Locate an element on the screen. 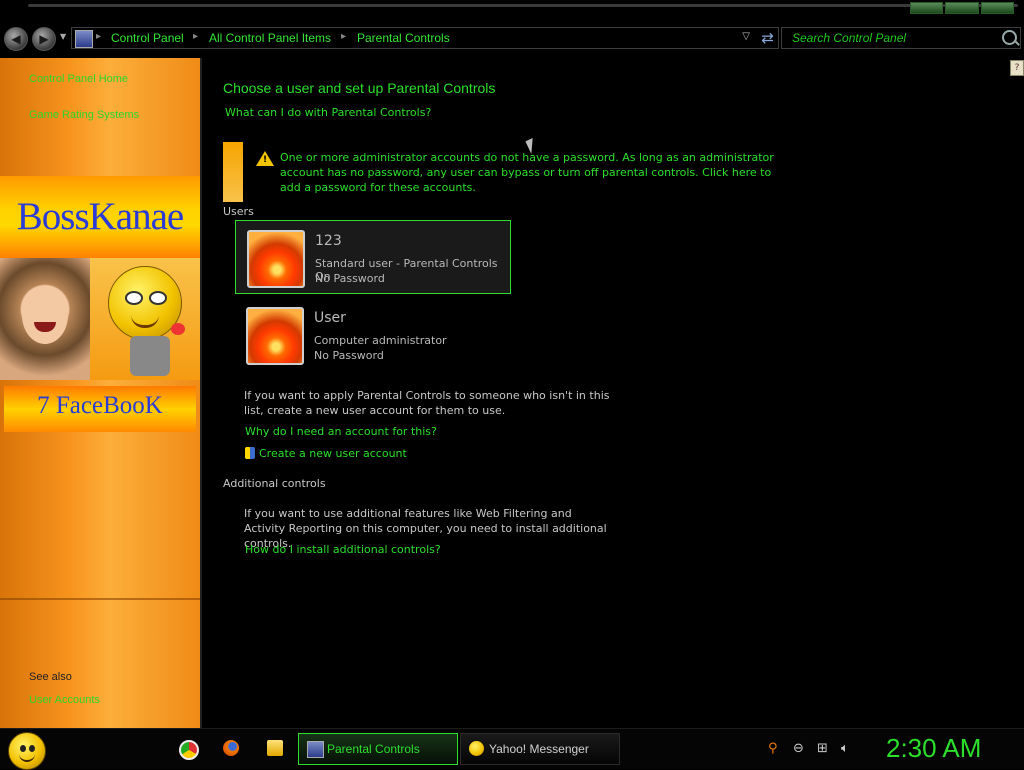 Image resolution: width=1024 pixels, height=770 pixels. additional-controls-label: Additional controls is located at coordinates (274, 483).